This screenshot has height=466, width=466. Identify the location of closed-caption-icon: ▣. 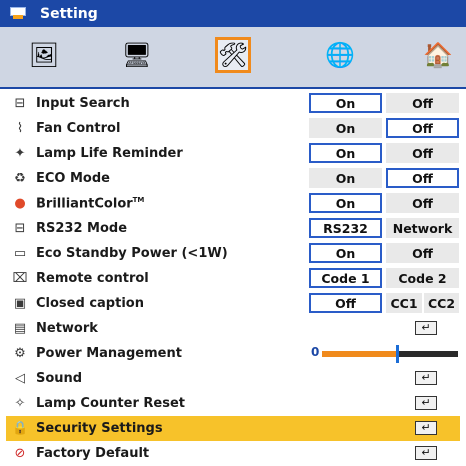
(20, 303).